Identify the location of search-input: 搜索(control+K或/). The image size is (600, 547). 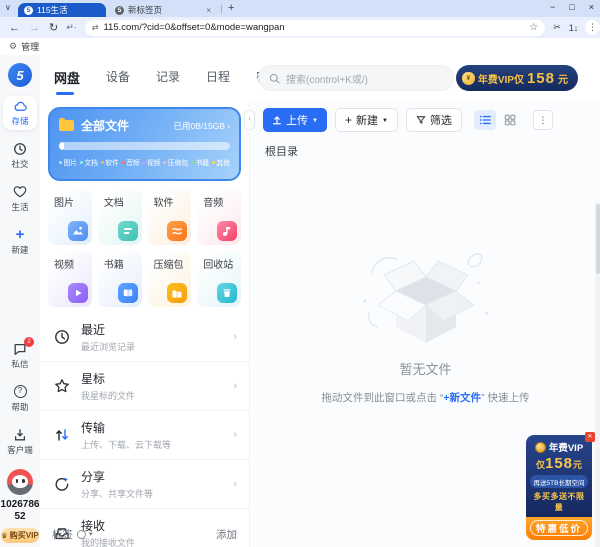
(356, 78).